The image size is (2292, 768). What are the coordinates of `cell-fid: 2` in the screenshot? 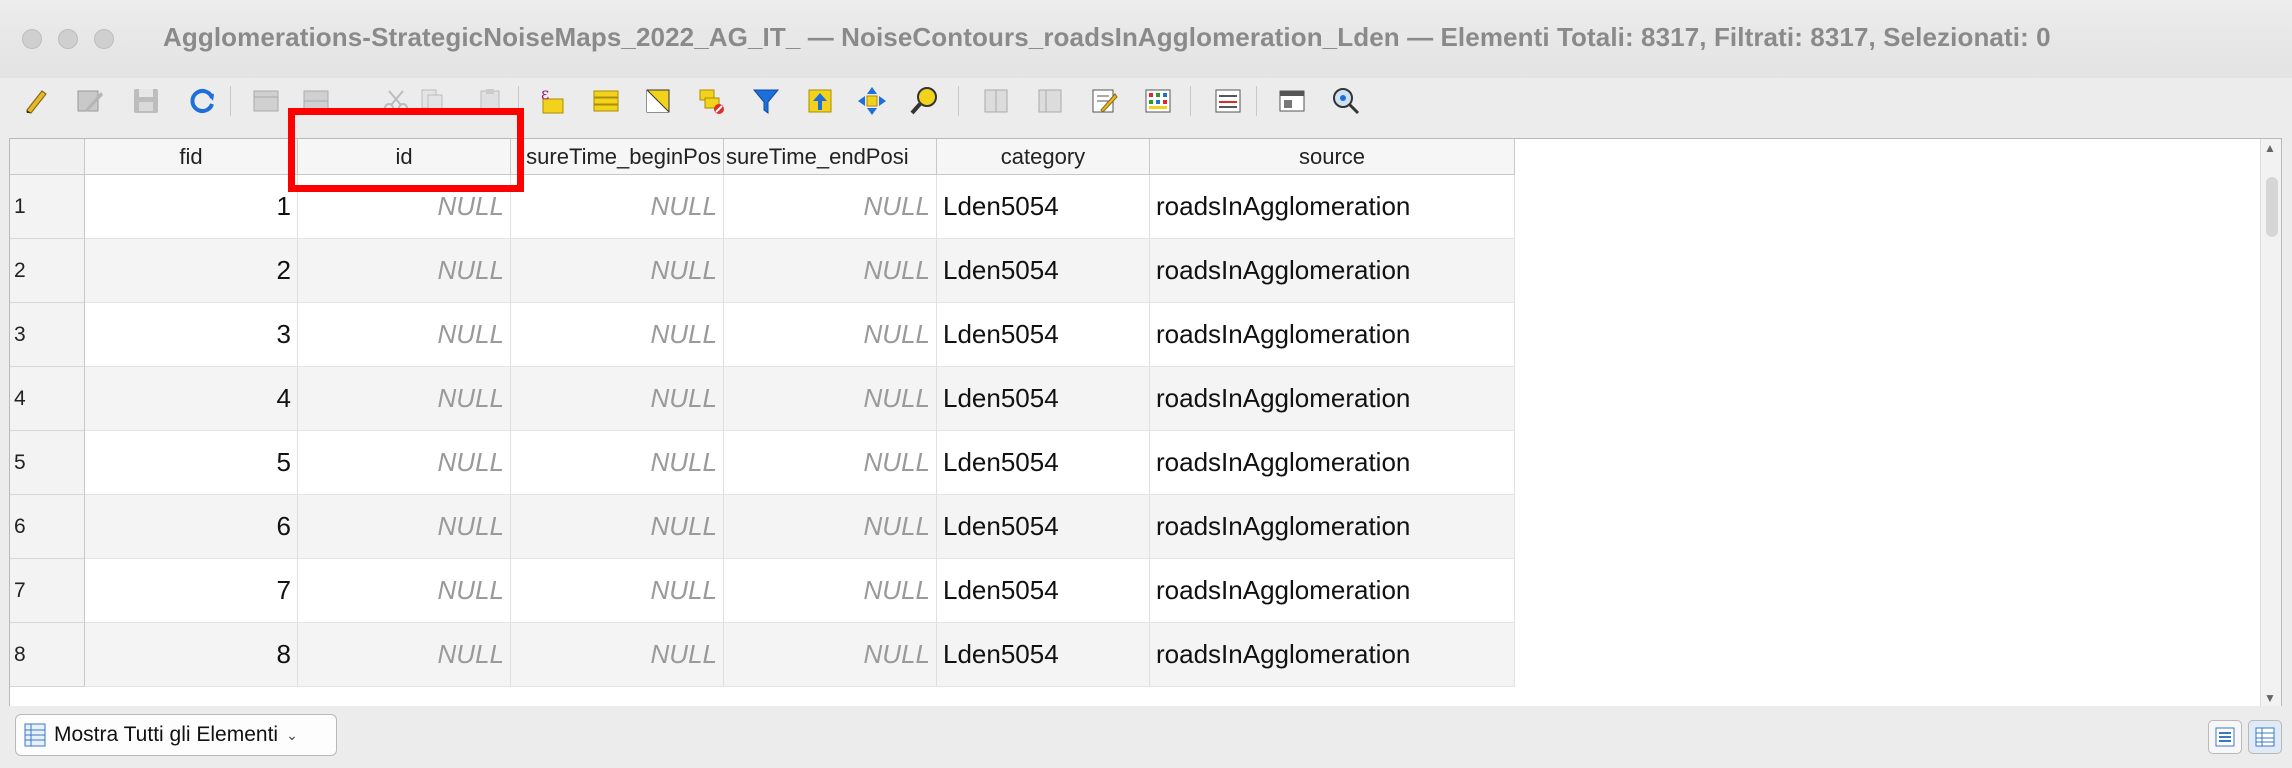 It's located at (191, 271).